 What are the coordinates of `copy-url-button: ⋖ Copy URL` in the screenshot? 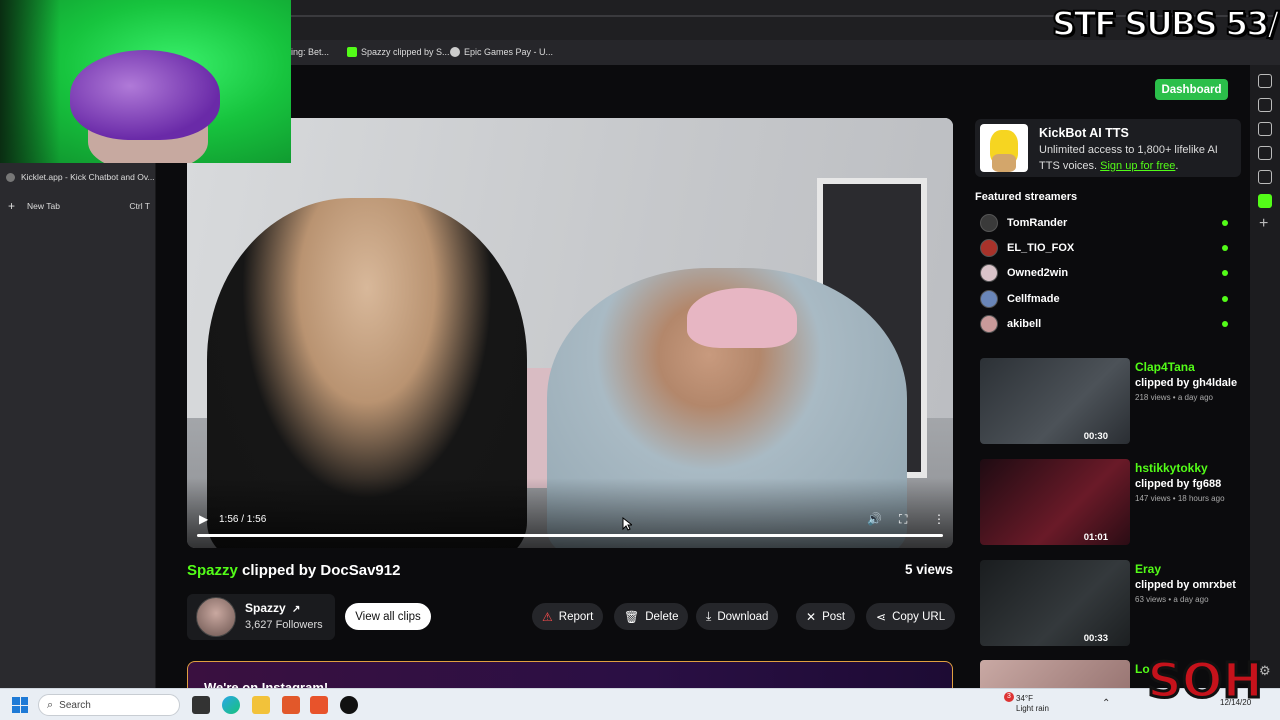 It's located at (911, 616).